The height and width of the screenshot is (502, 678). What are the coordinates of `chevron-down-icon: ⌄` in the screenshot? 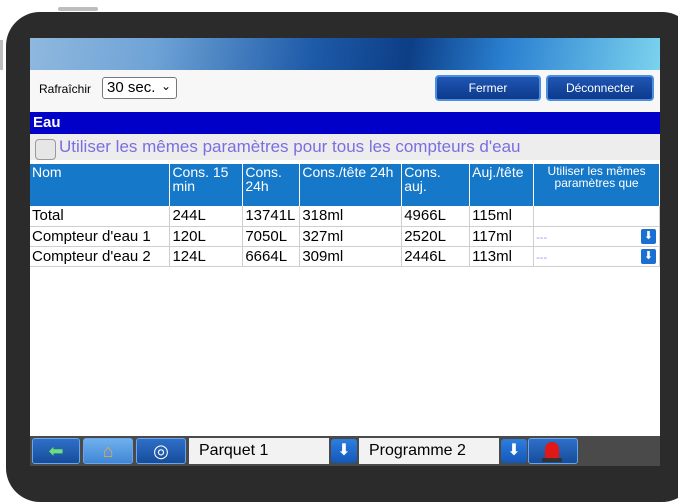 It's located at (165, 86).